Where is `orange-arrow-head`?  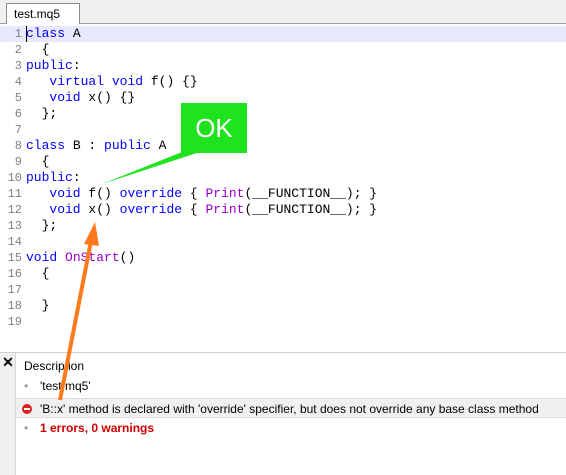
orange-arrow-head is located at coordinates (91, 234).